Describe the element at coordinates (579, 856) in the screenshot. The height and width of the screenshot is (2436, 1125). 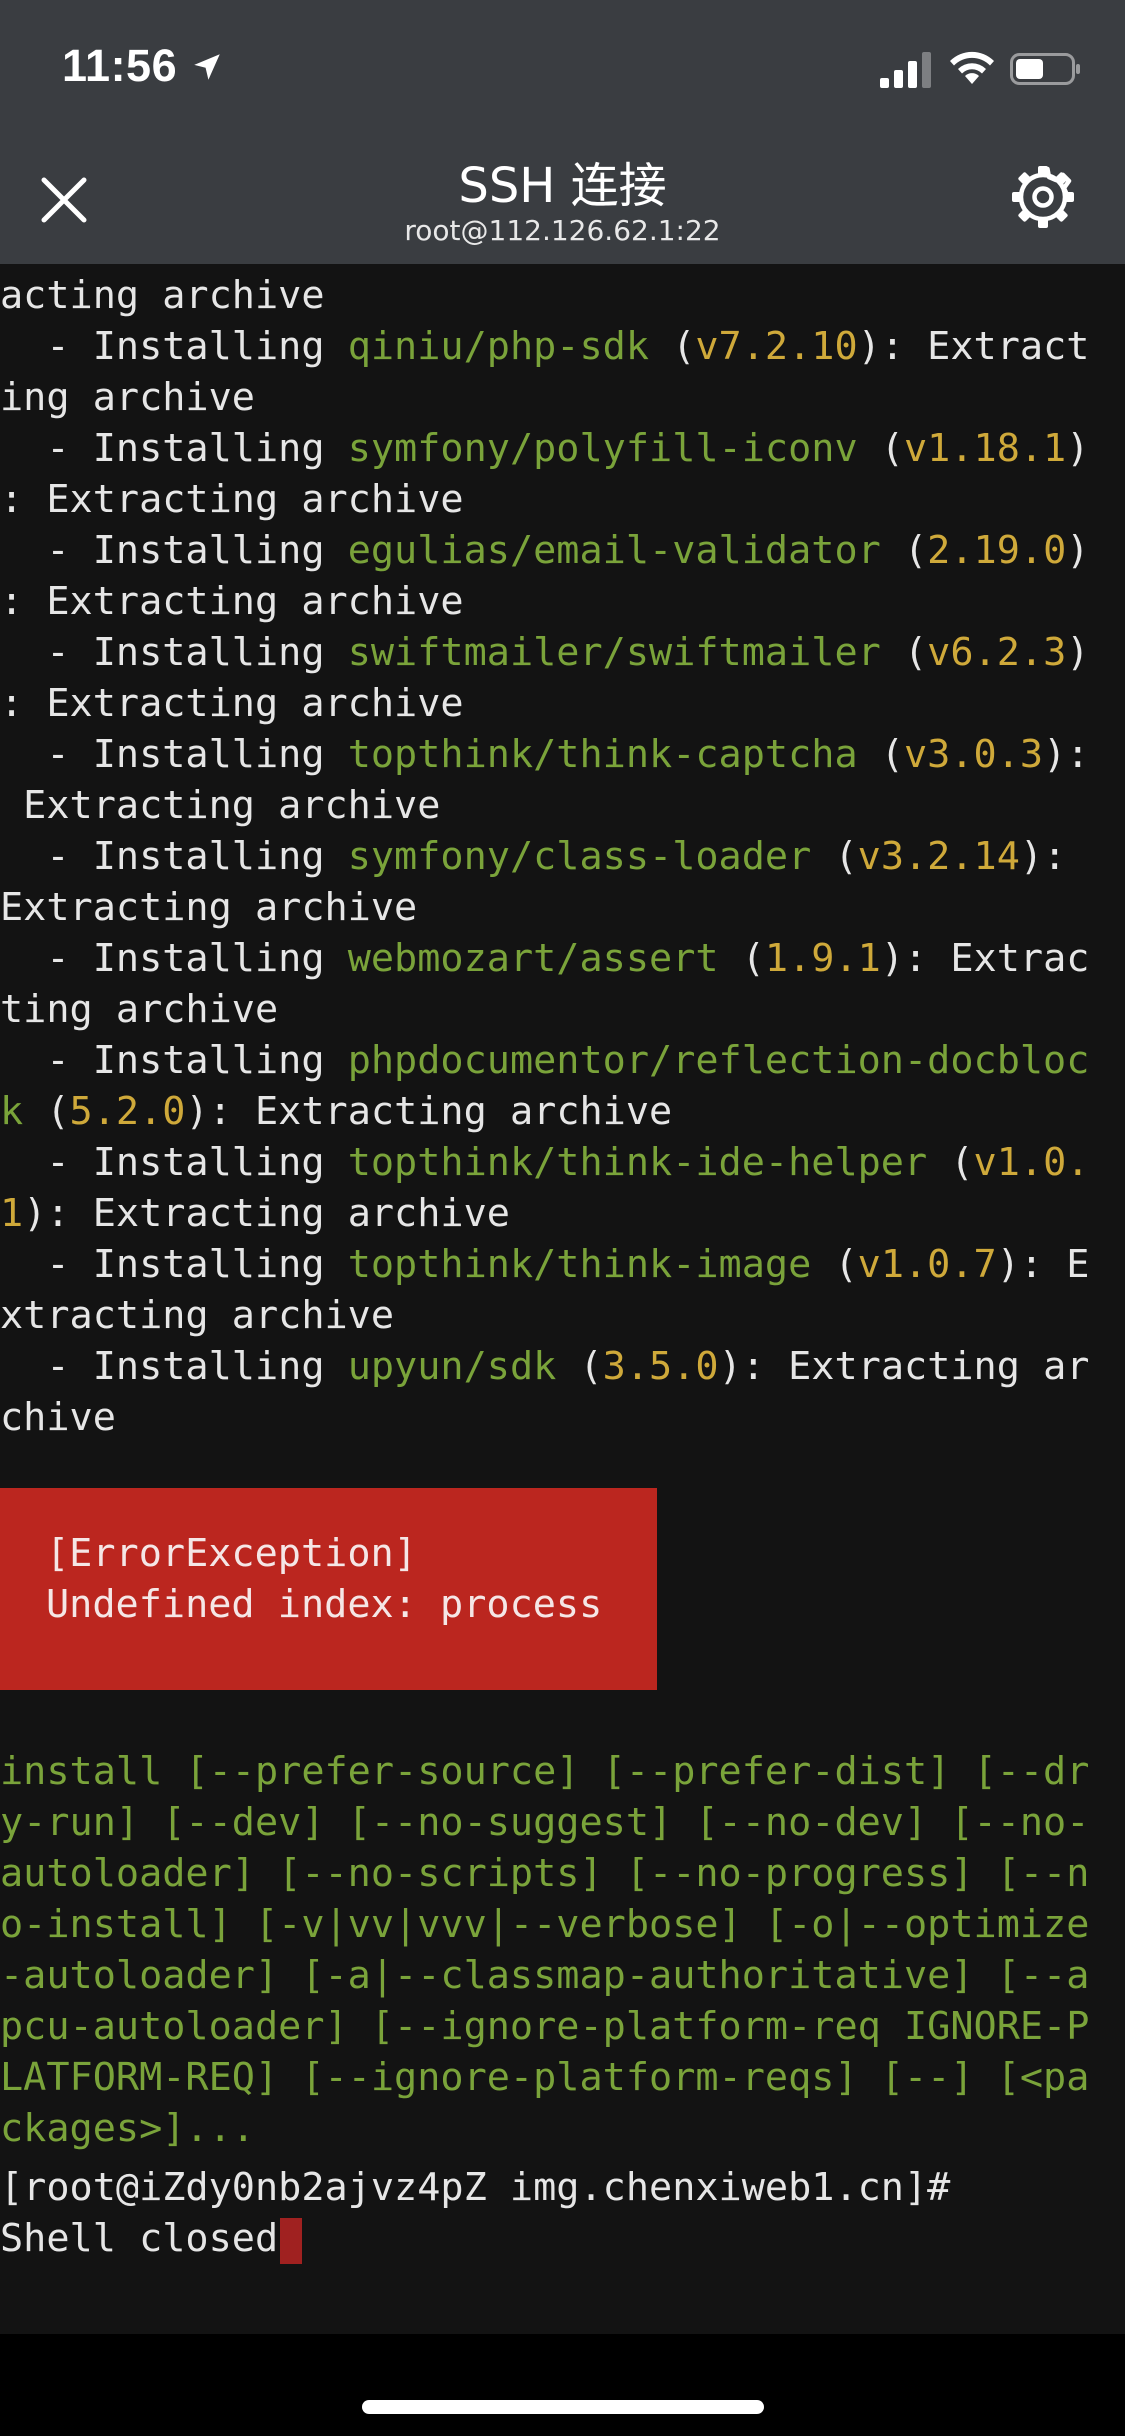
I see `package-name: symfony/class-loader` at that location.